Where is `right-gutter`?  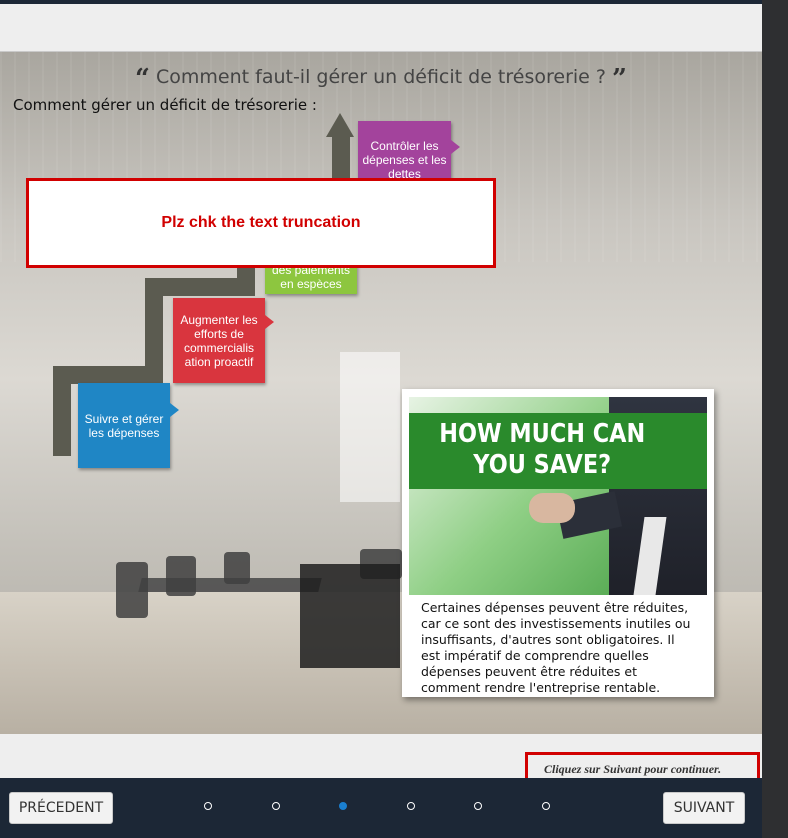 right-gutter is located at coordinates (775, 419).